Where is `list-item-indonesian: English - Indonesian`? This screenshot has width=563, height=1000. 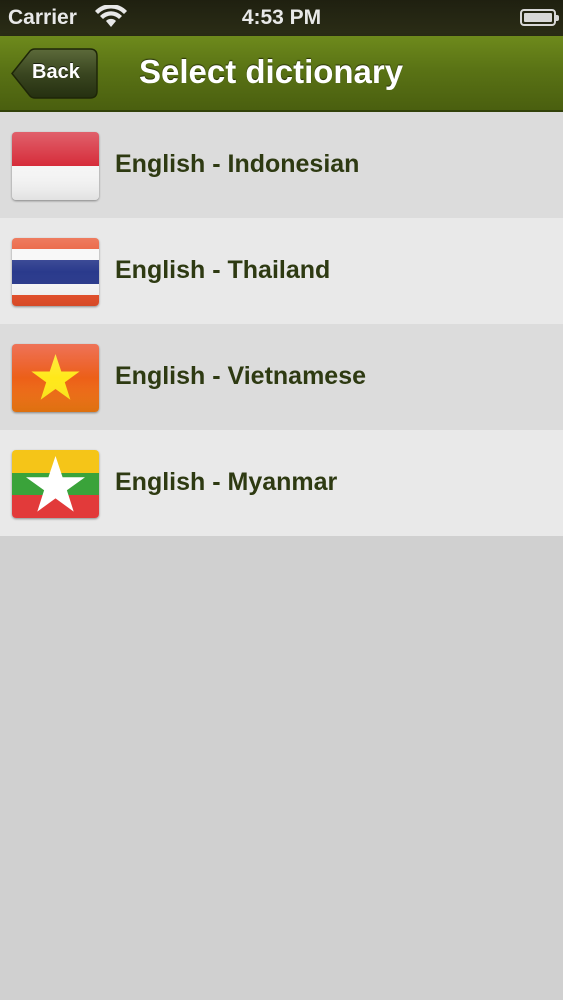 list-item-indonesian: English - Indonesian is located at coordinates (281, 165).